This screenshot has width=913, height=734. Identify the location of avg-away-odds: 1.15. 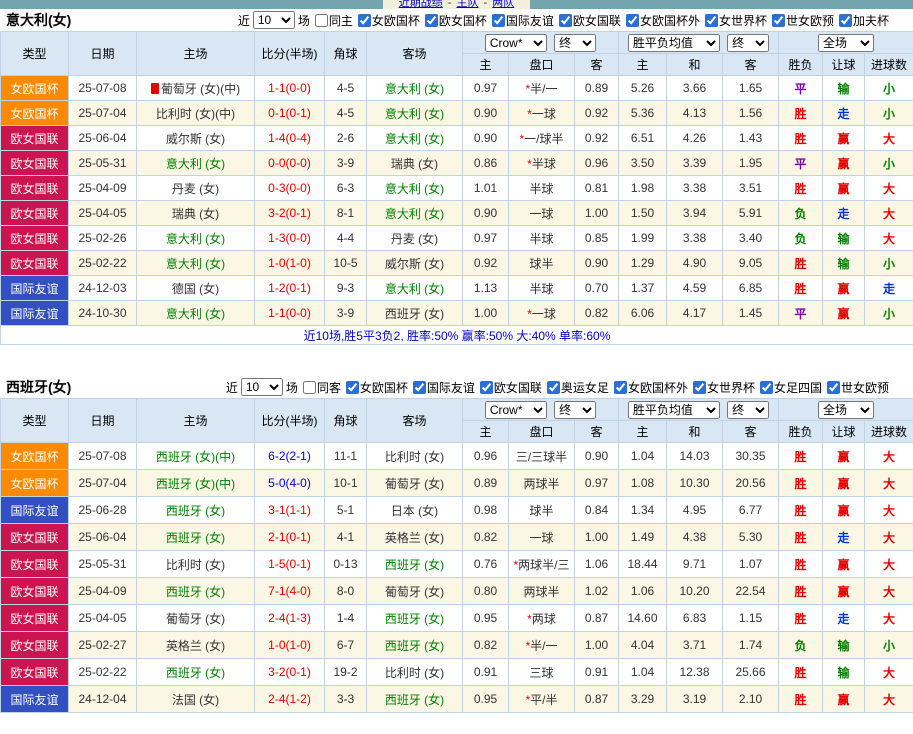
(750, 618).